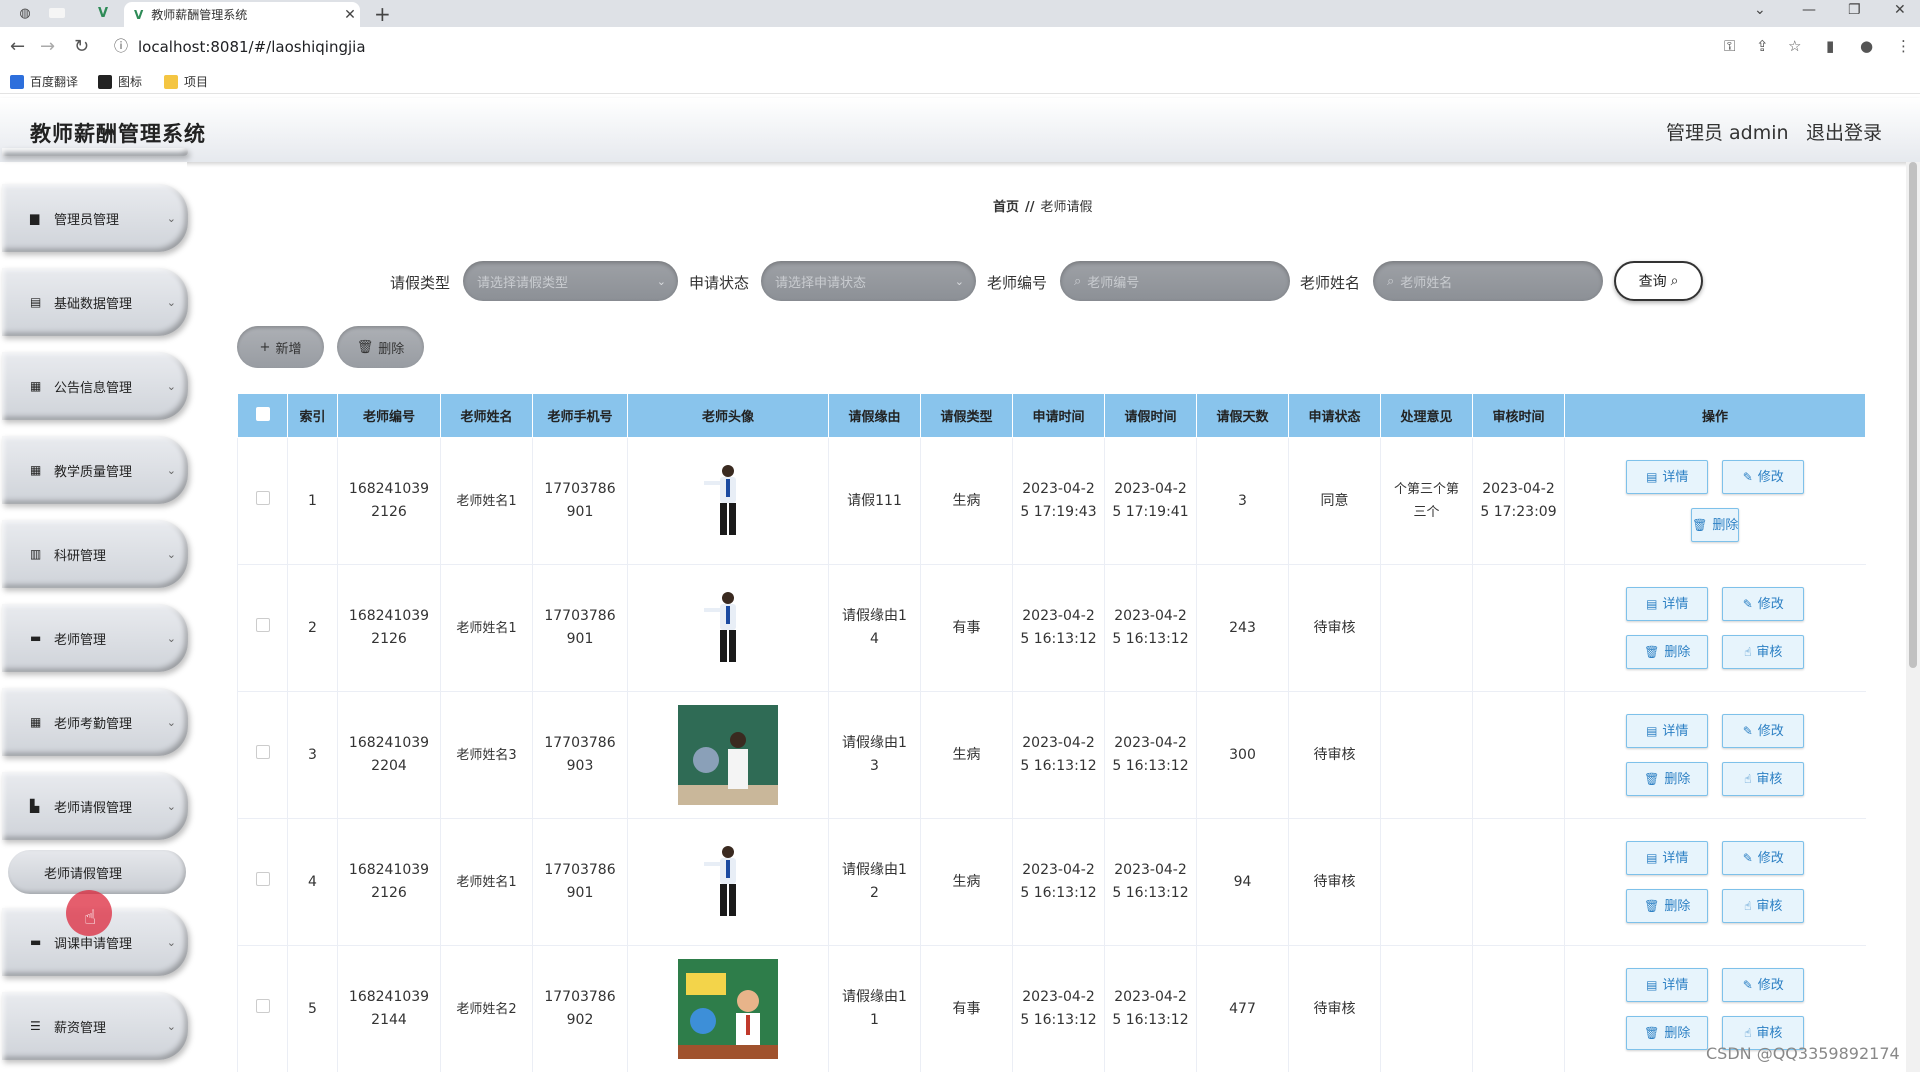 This screenshot has width=1920, height=1072. I want to click on page-scrollbar, so click(1913, 617).